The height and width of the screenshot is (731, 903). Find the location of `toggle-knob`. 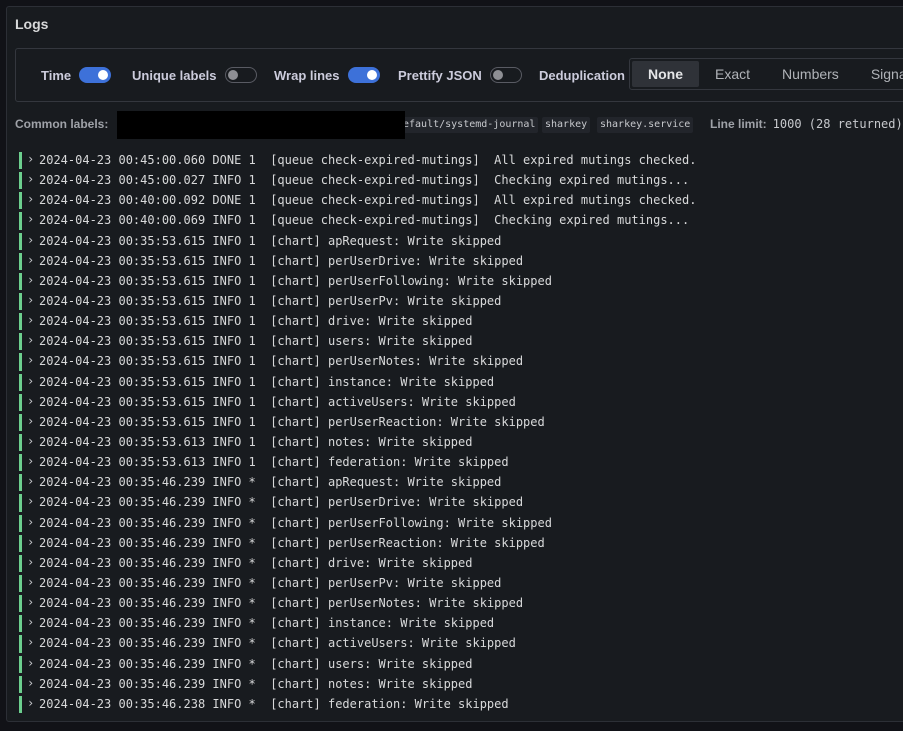

toggle-knob is located at coordinates (371, 75).